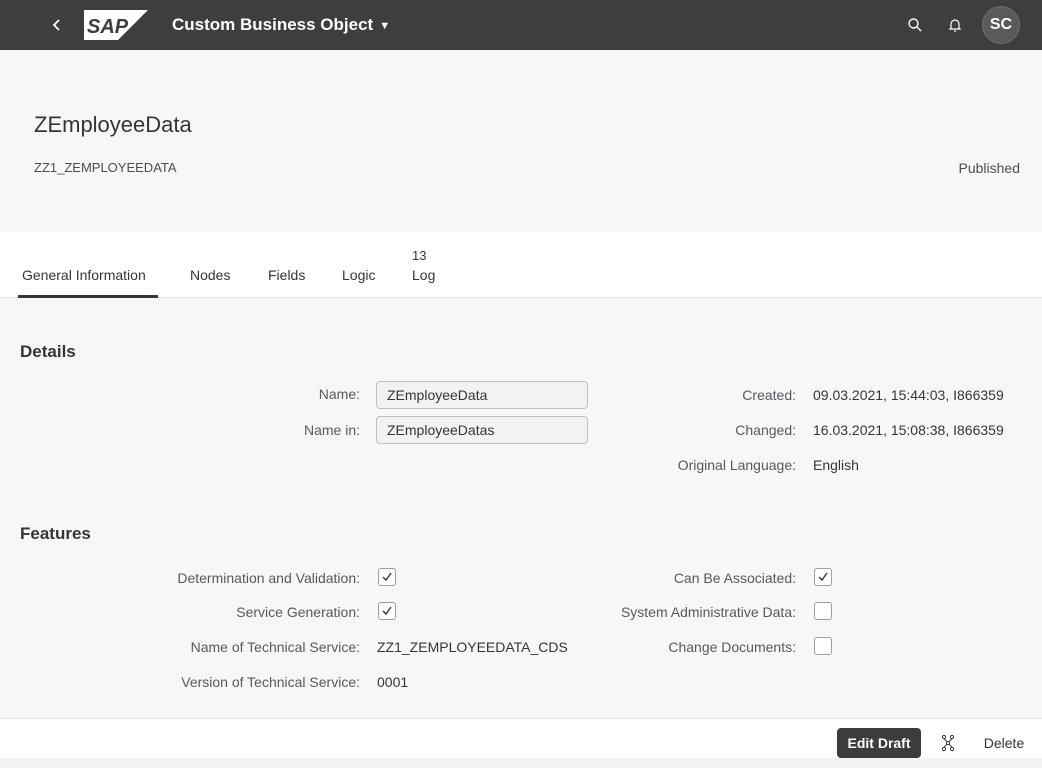 Image resolution: width=1042 pixels, height=768 pixels. What do you see at coordinates (291, 265) in the screenshot?
I see `tab-fields: Fields` at bounding box center [291, 265].